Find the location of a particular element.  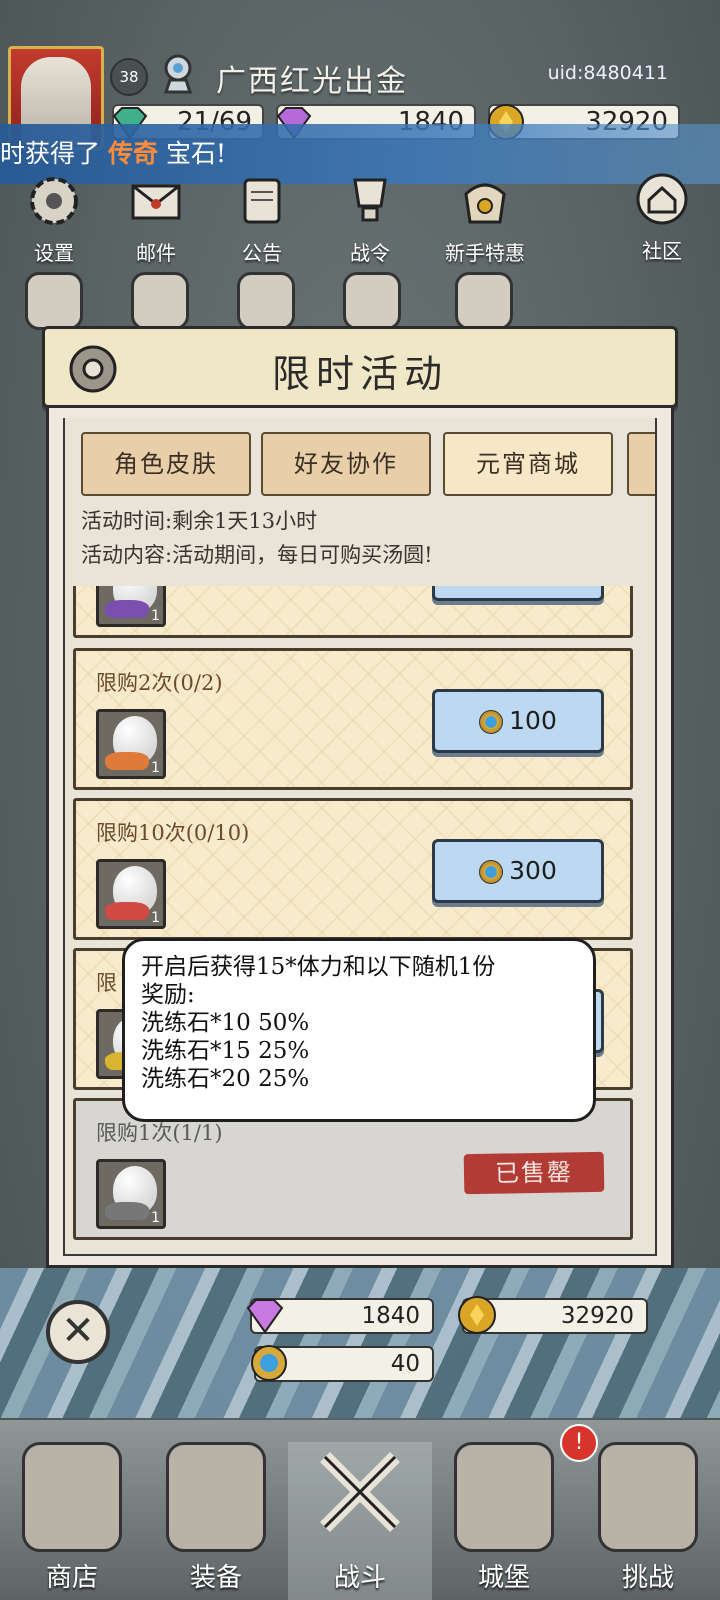

banner-suffix: 宝石! is located at coordinates (195, 153).